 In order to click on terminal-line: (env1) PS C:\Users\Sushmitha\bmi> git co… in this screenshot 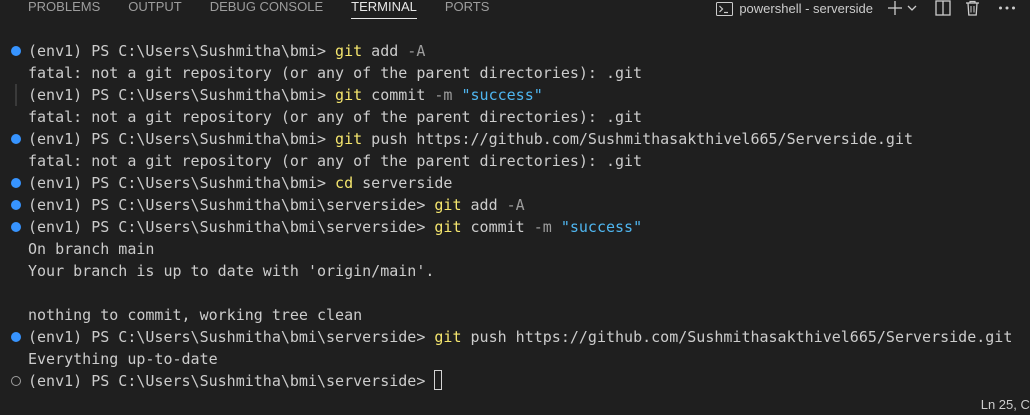, I will do `click(515, 95)`.